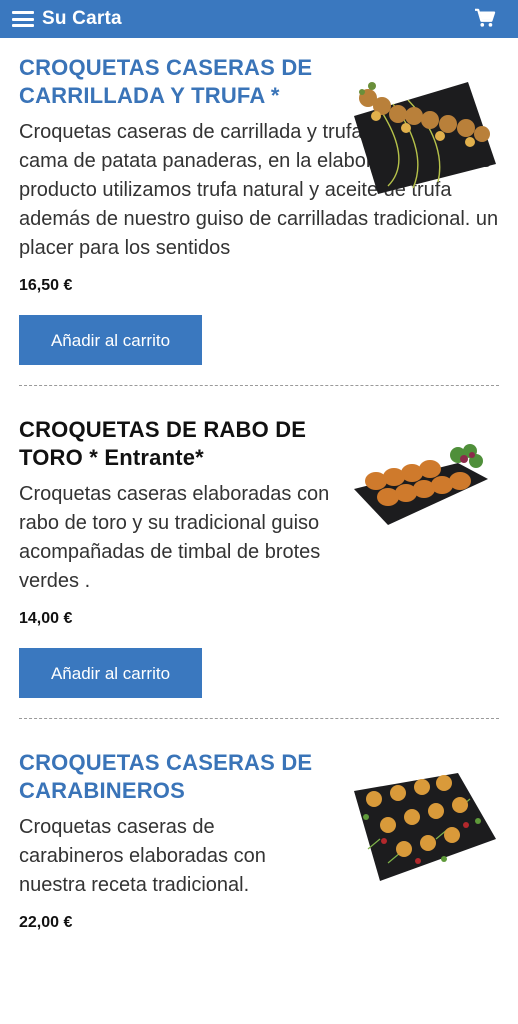 Image resolution: width=518 pixels, height=1024 pixels. Describe the element at coordinates (485, 18) in the screenshot. I see `shopping-cart-icon` at that location.